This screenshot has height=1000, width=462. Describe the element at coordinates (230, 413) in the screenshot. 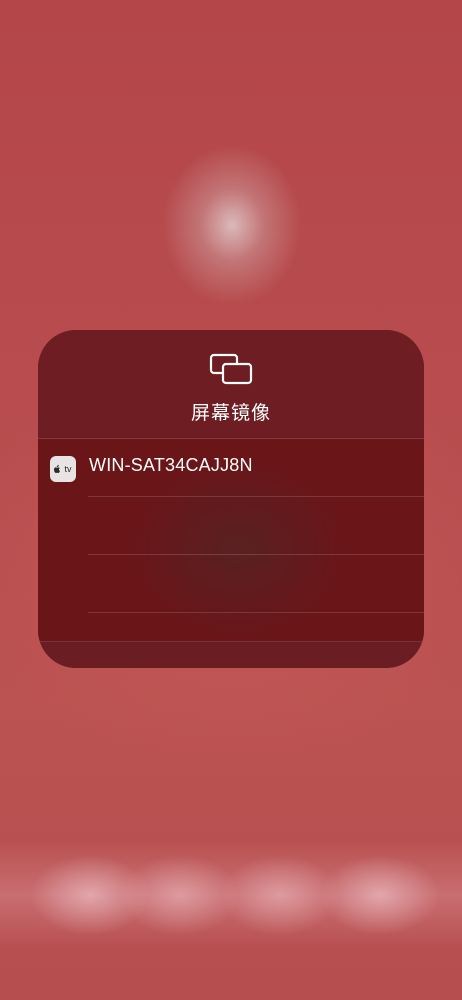

I see `panel-title: 屏幕镜像` at that location.